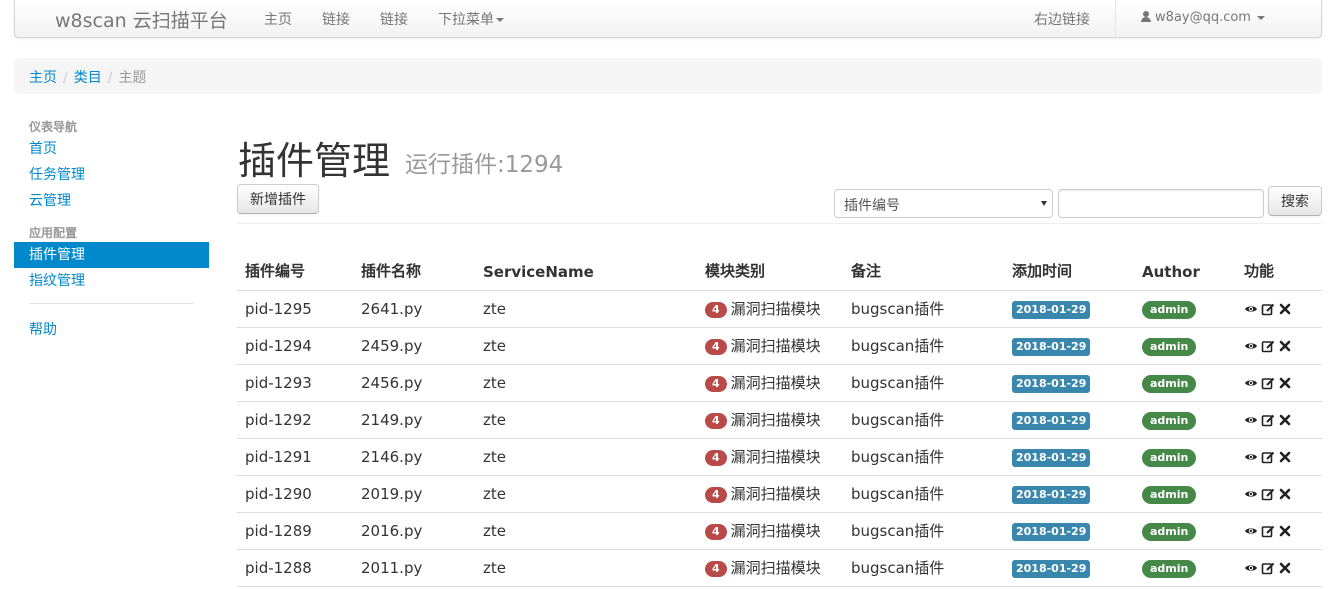 This screenshot has width=1343, height=589. What do you see at coordinates (111, 255) in the screenshot?
I see `sidebar-item-plugins: 插件管理` at bounding box center [111, 255].